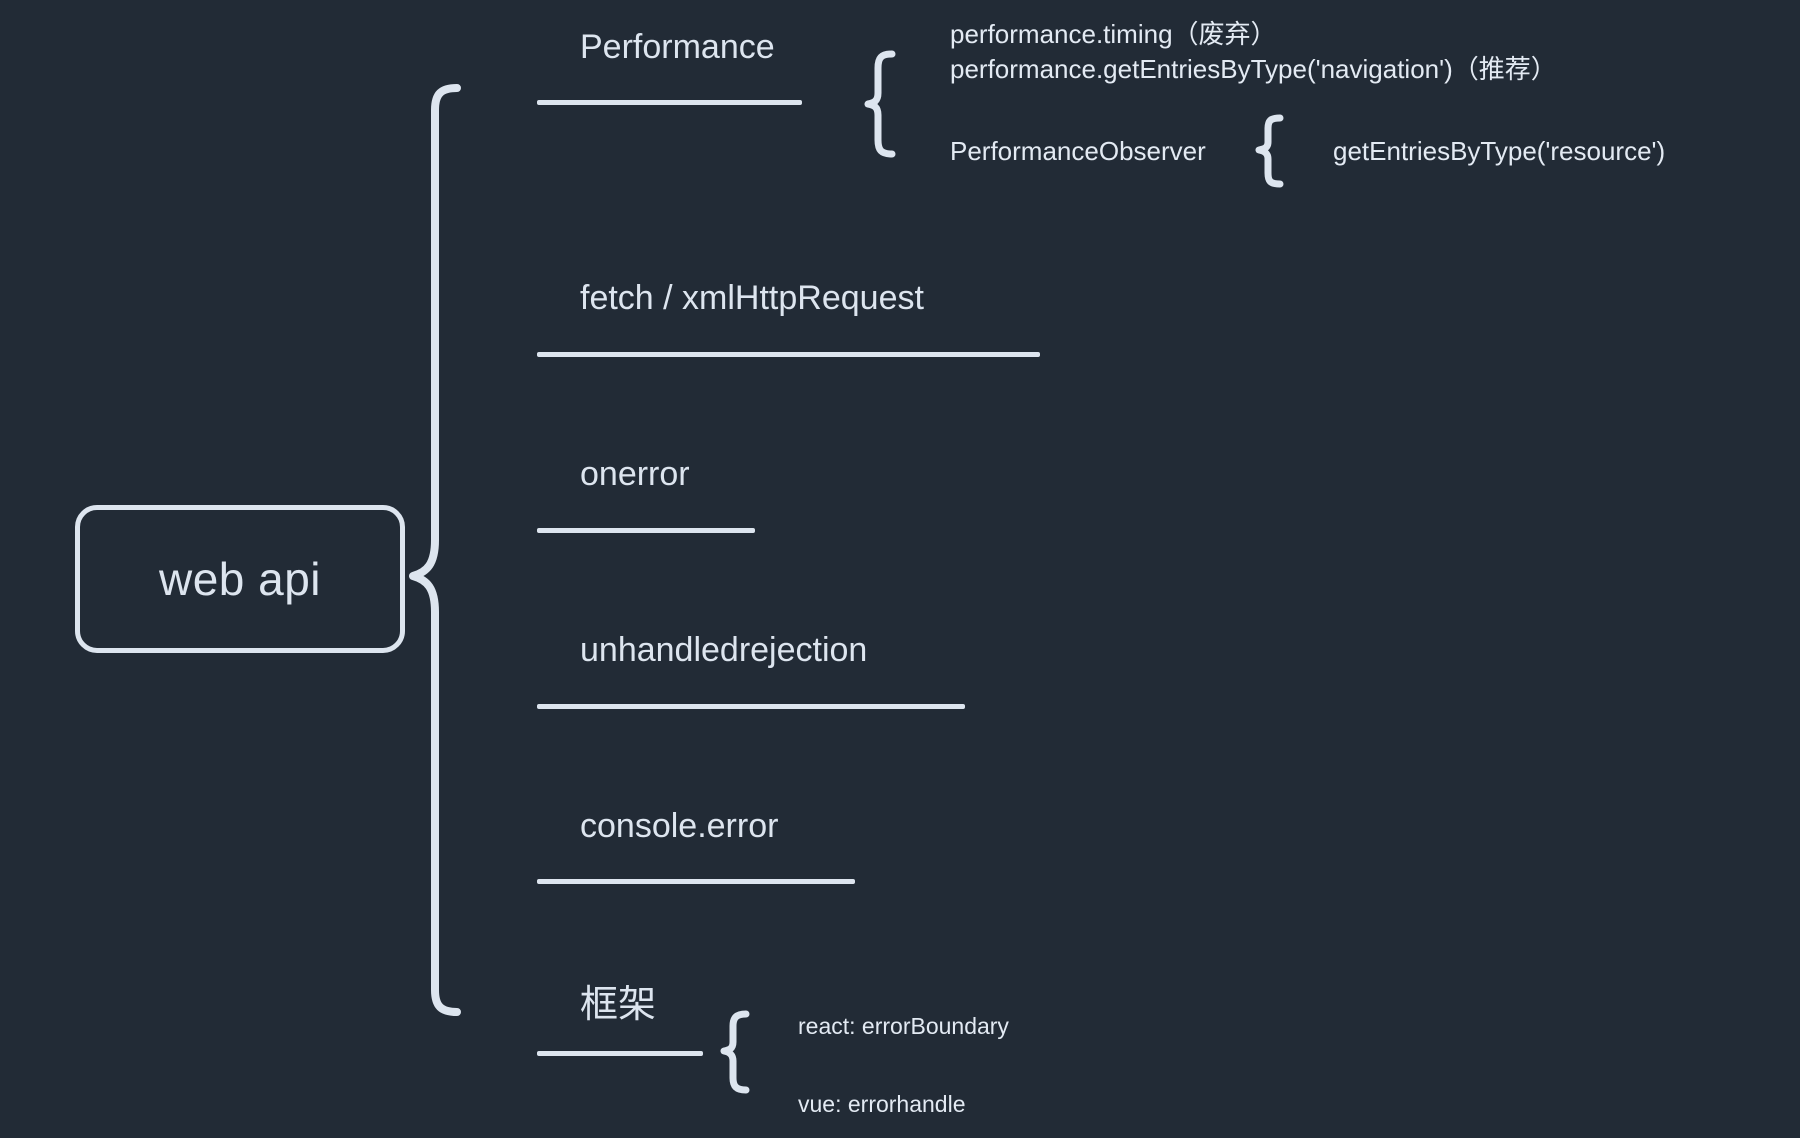 This screenshot has width=1800, height=1138. Describe the element at coordinates (1078, 151) in the screenshot. I see `leaf-performance-observer: PerformanceObserver` at that location.